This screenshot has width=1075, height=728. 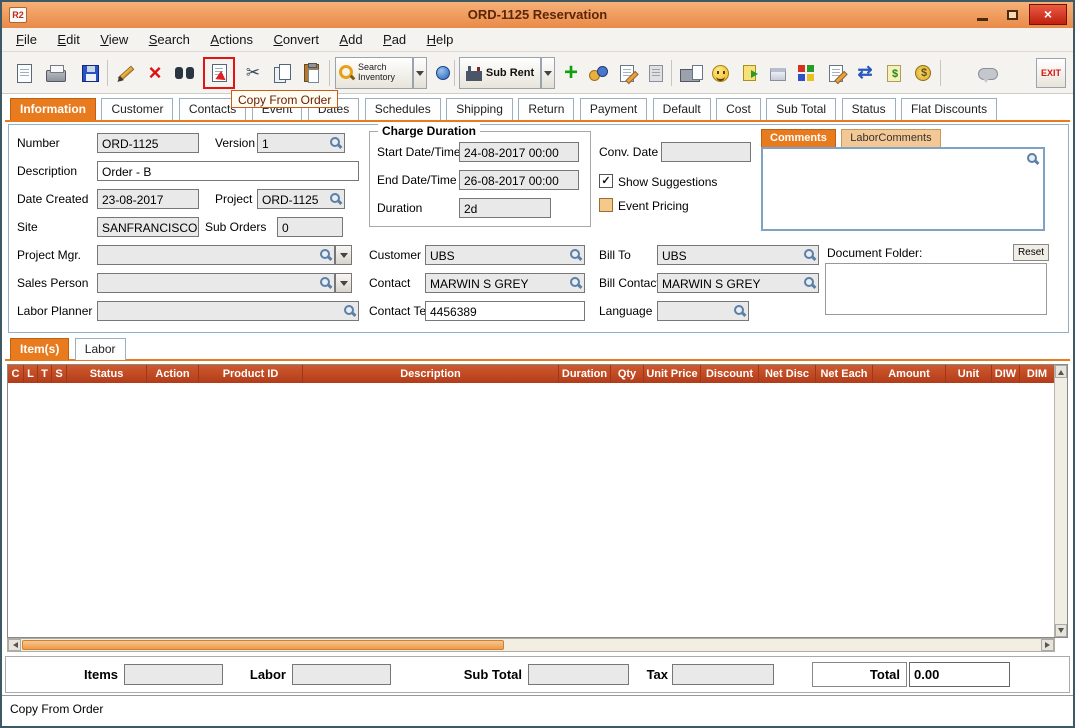 What do you see at coordinates (40, 349) in the screenshot?
I see `tab-items: Item(s)` at bounding box center [40, 349].